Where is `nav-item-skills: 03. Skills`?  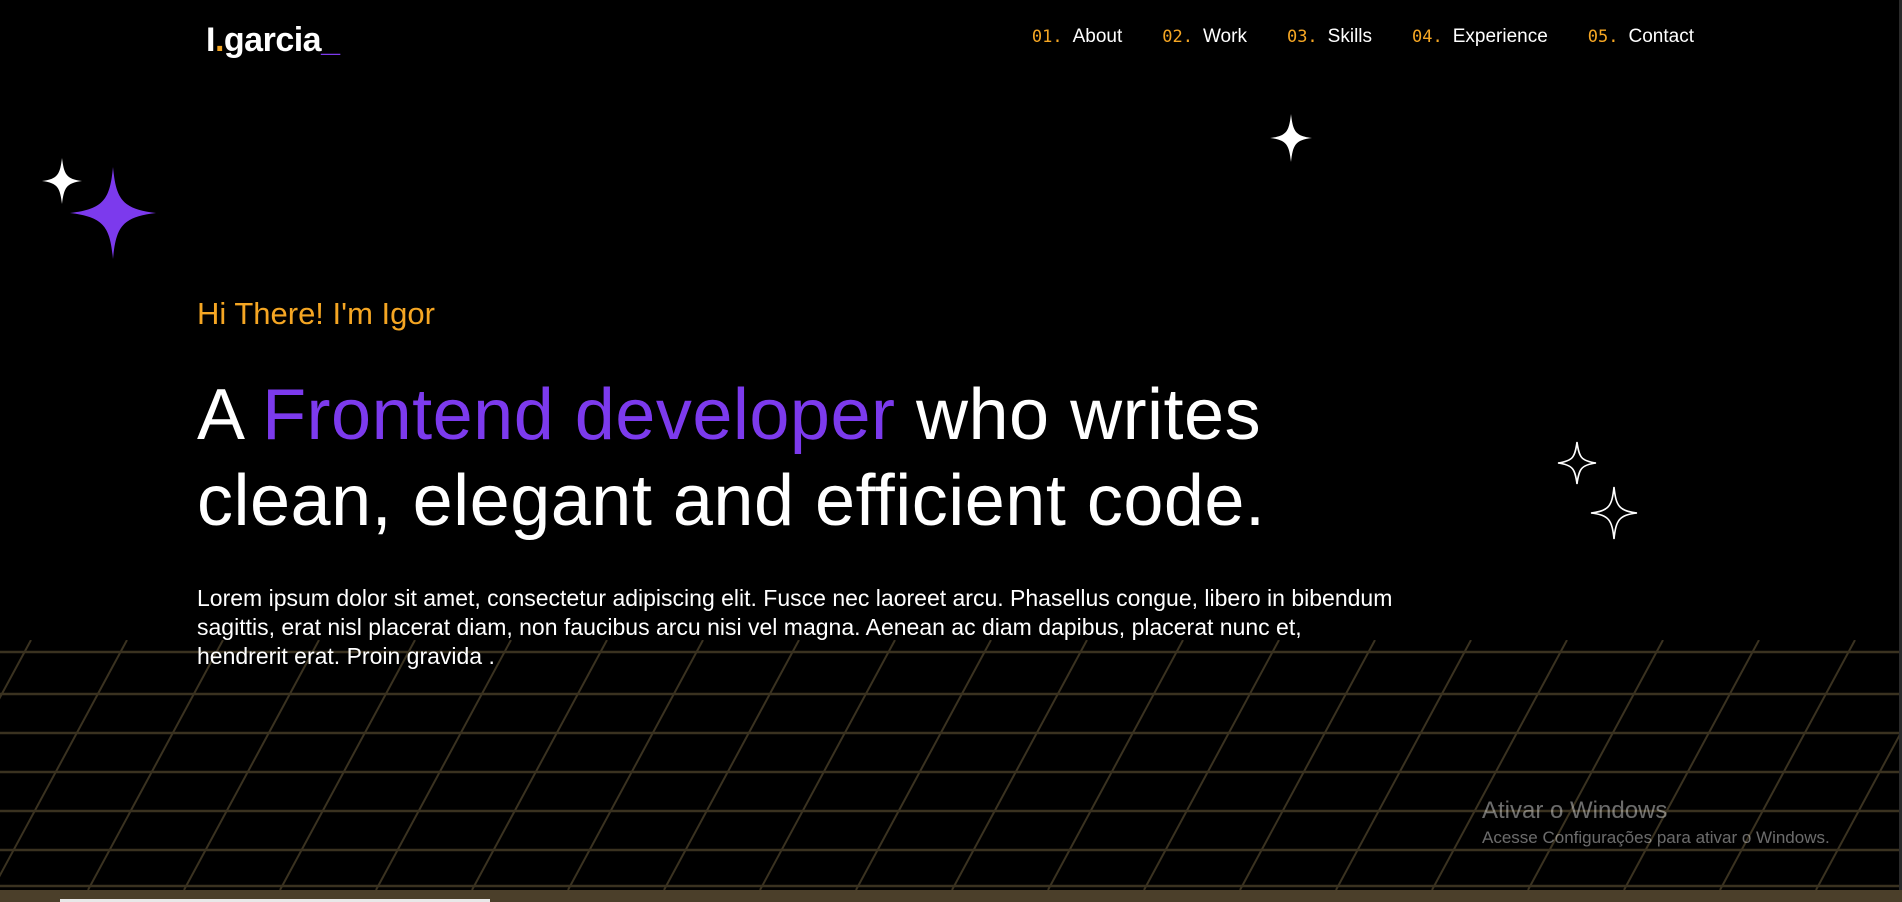 nav-item-skills: 03. Skills is located at coordinates (1329, 37).